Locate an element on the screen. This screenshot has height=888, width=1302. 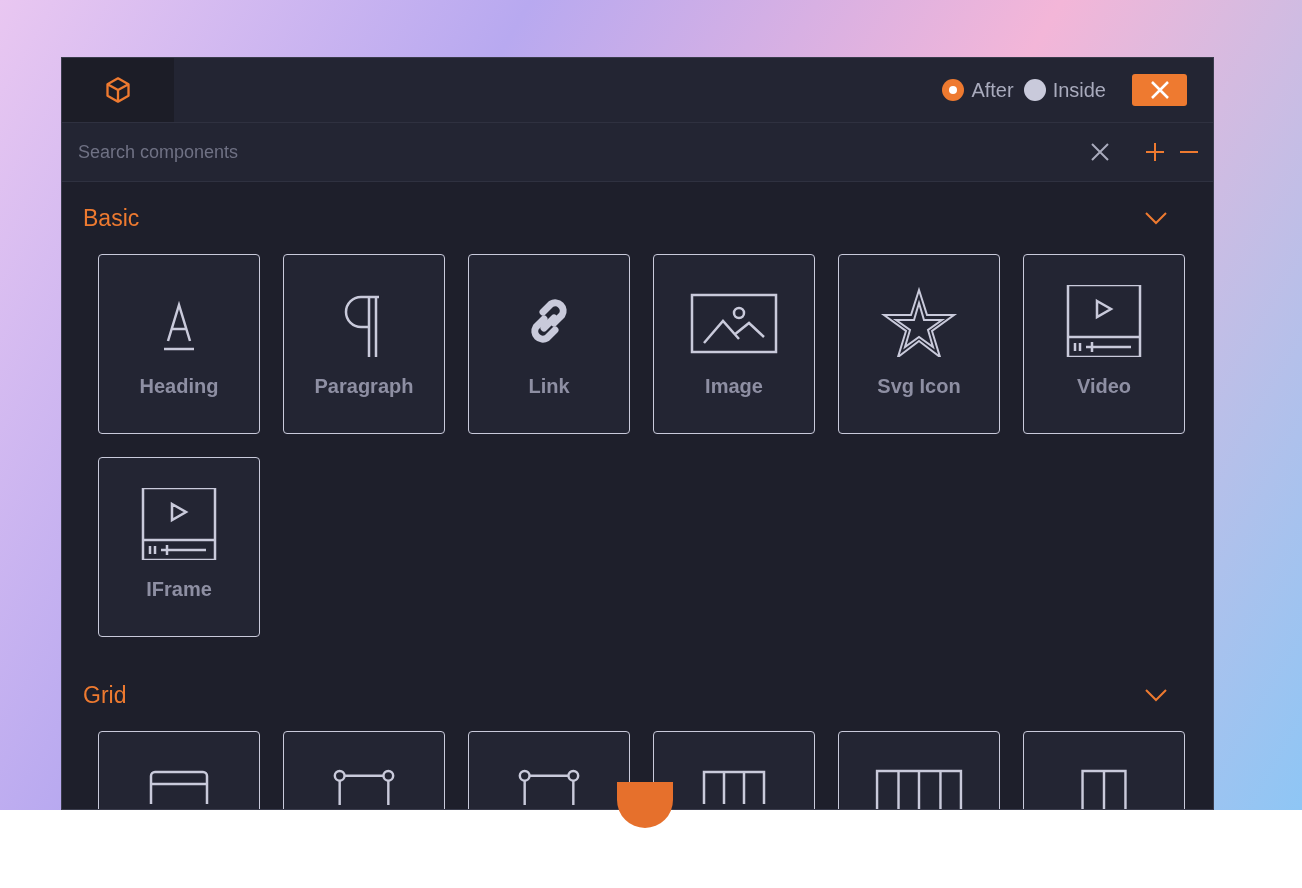
tile-label: IFrame is located at coordinates (179, 589).